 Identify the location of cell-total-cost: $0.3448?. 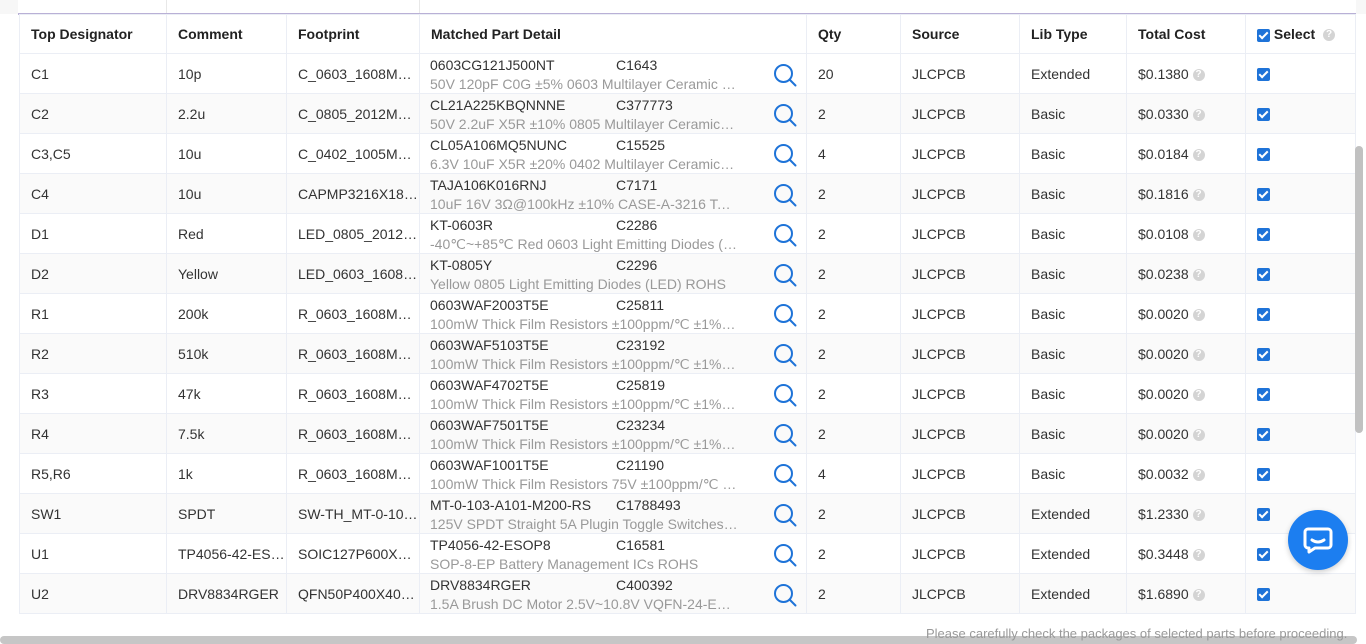
(1186, 553).